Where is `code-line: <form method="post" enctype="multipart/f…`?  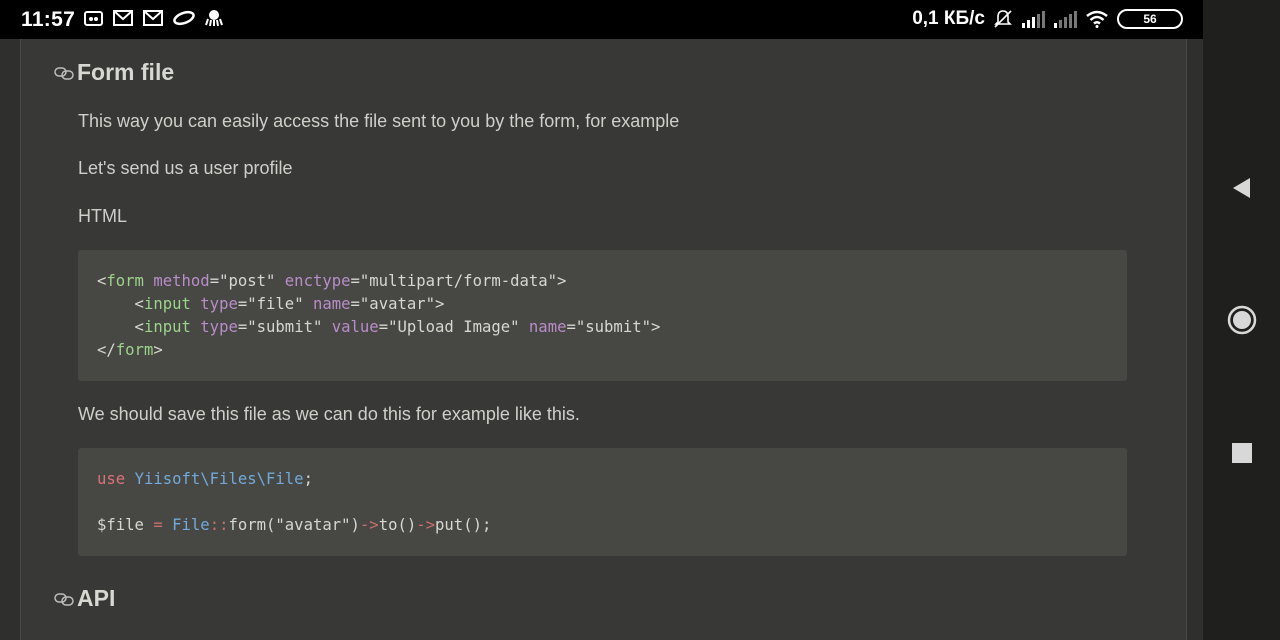
code-line: <form method="post" enctype="multipart/f… is located at coordinates (332, 281).